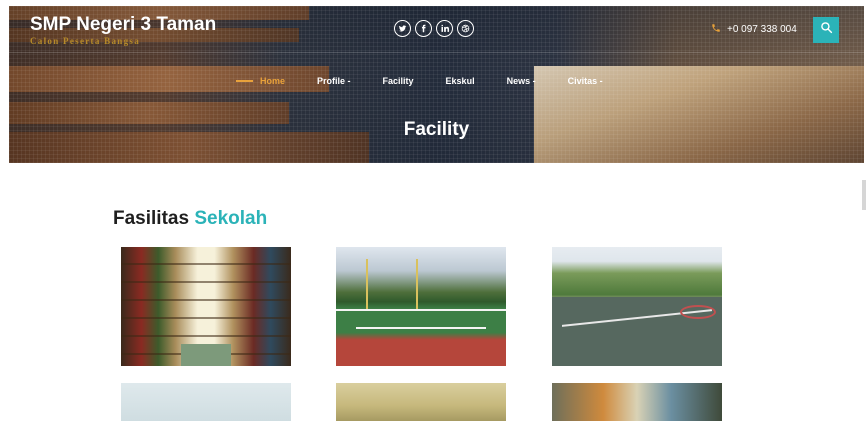  I want to click on section-title: Fasilitas Sekolah, so click(190, 219).